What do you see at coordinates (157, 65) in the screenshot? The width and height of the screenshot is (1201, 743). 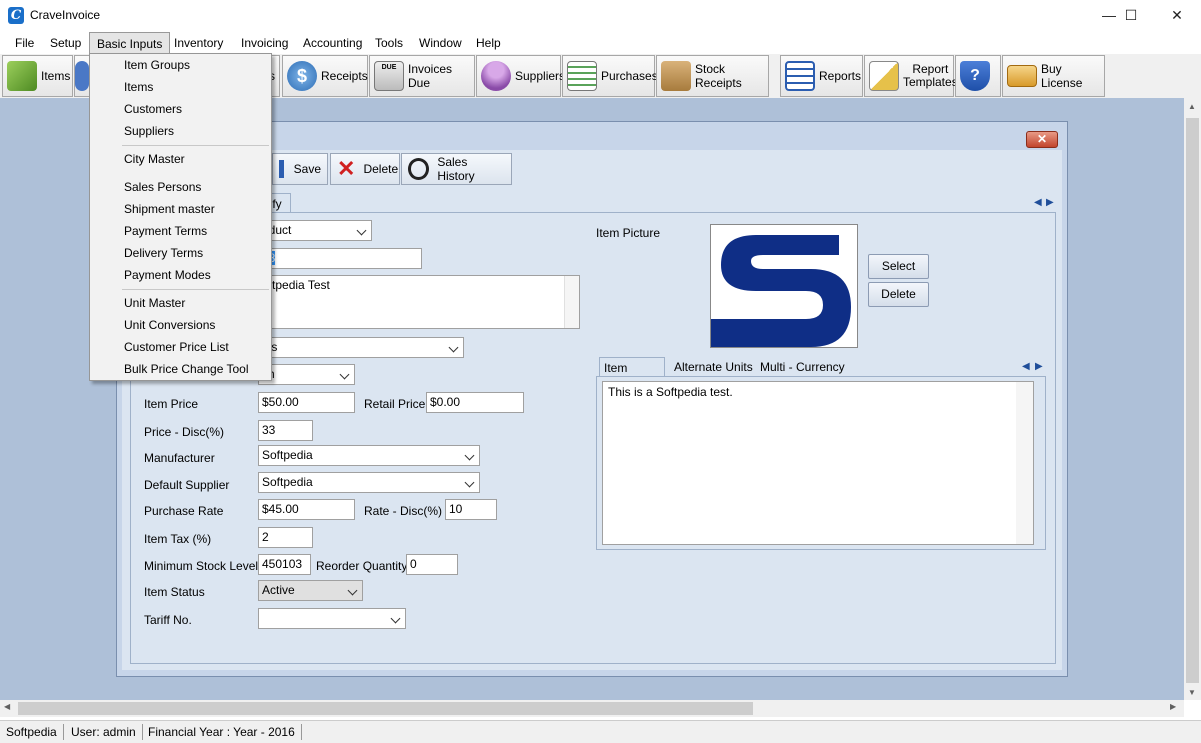 I see `menuitem-item-groups: Item Groups` at bounding box center [157, 65].